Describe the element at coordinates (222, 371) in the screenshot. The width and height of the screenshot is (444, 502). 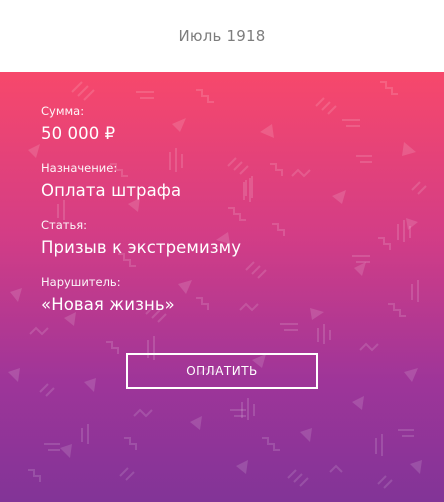
I see `pay-button: ОПЛАТИТЬ` at that location.